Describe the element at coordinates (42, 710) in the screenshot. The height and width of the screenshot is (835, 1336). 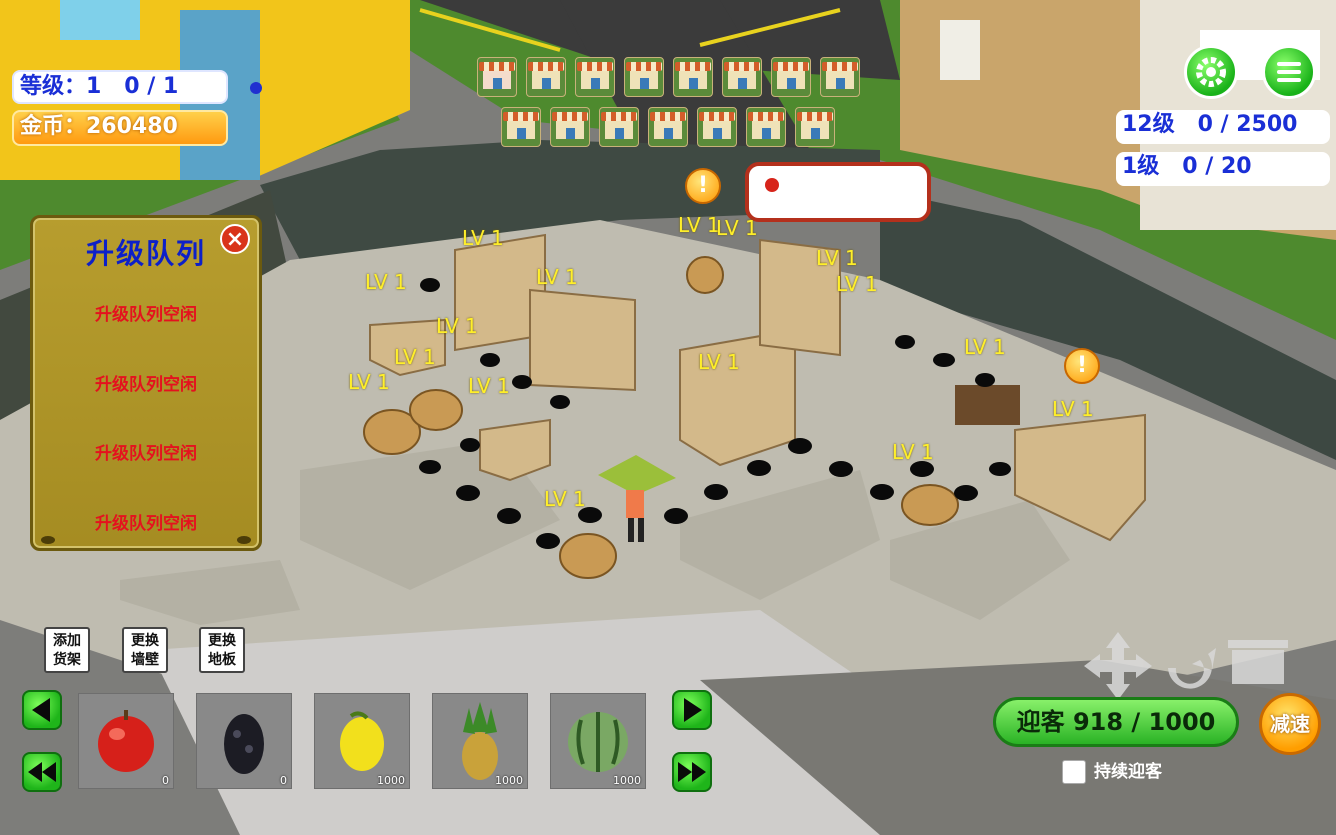
I see `prev-arrow-icon` at that location.